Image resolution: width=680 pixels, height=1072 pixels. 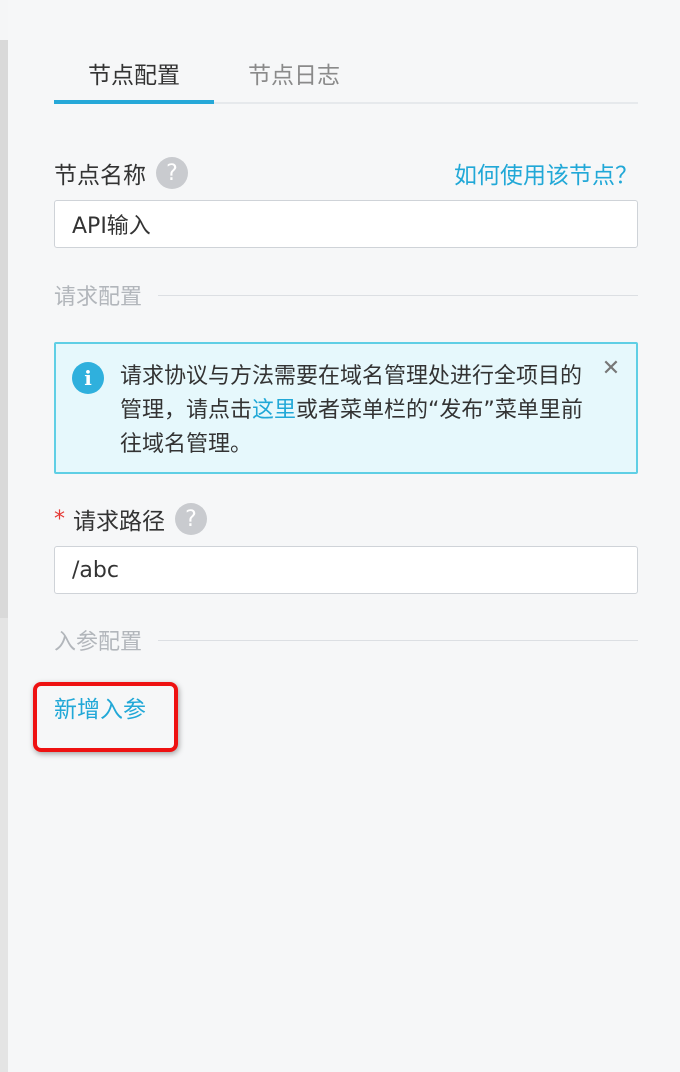 I want to click on highlight-annotation, so click(x=105, y=717).